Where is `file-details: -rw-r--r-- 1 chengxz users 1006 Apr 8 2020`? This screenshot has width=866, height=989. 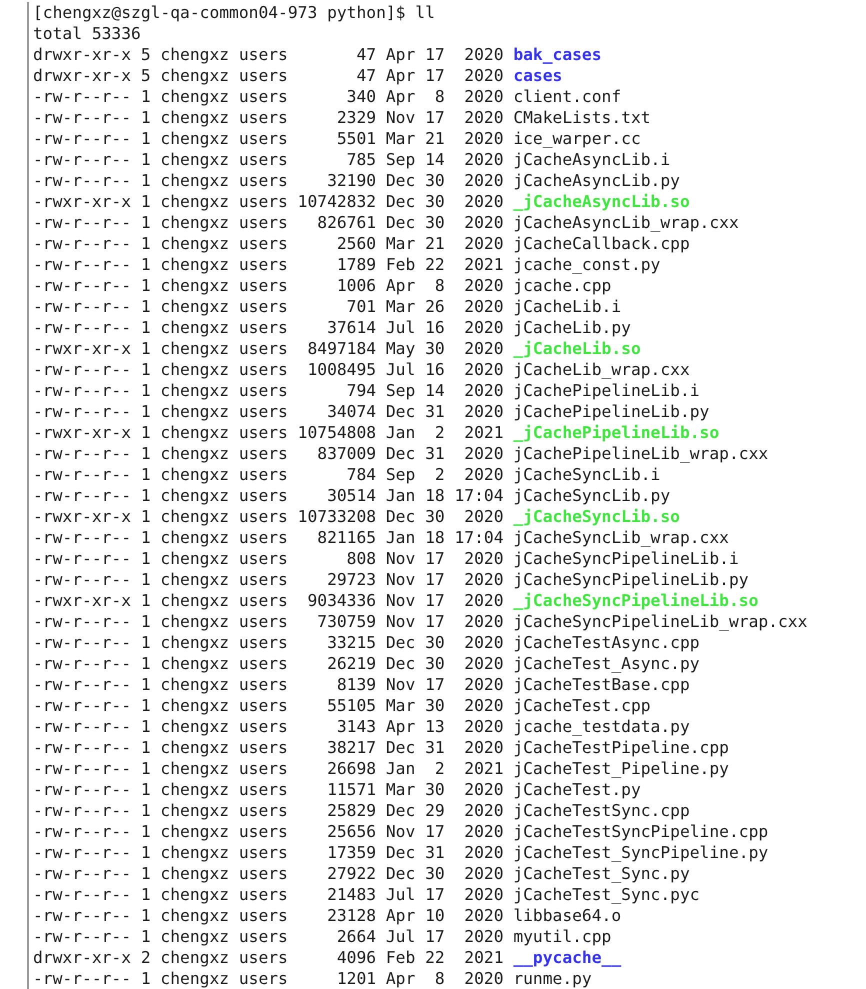
file-details: -rw-r--r-- 1 chengxz users 1006 Apr 8 2020 is located at coordinates (269, 285).